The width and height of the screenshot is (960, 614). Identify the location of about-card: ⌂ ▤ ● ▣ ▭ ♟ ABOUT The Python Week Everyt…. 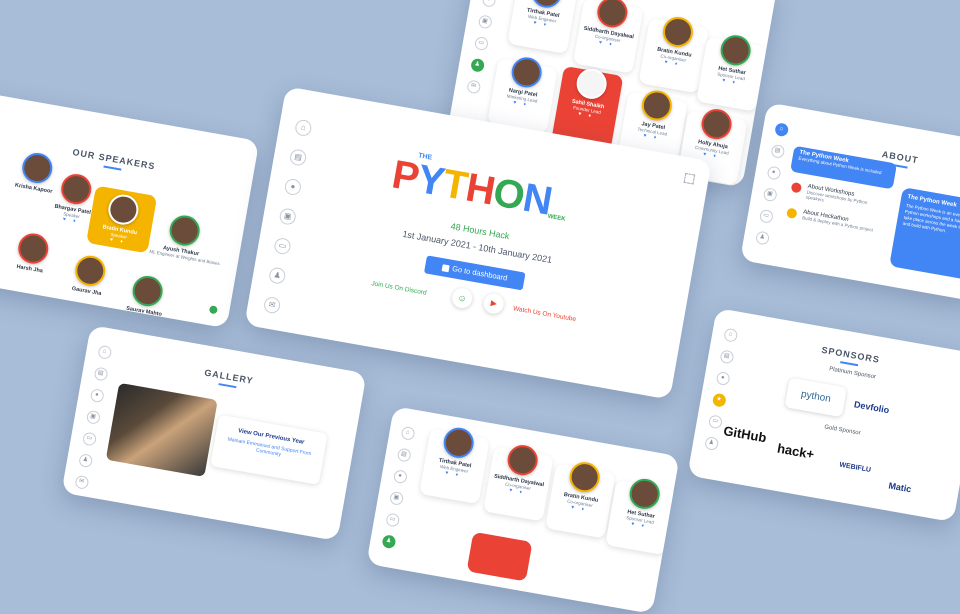
(849, 202).